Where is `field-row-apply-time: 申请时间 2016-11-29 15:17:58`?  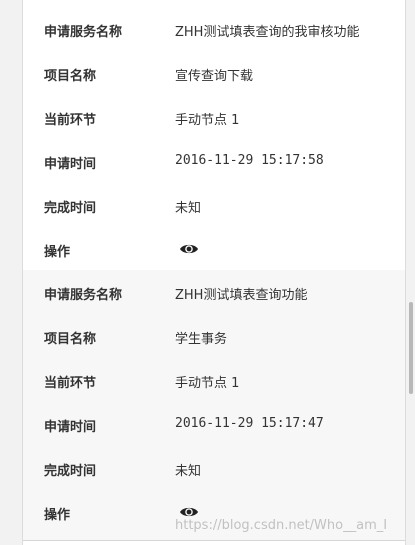 field-row-apply-time: 申请时间 2016-11-29 15:17:58 is located at coordinates (214, 161).